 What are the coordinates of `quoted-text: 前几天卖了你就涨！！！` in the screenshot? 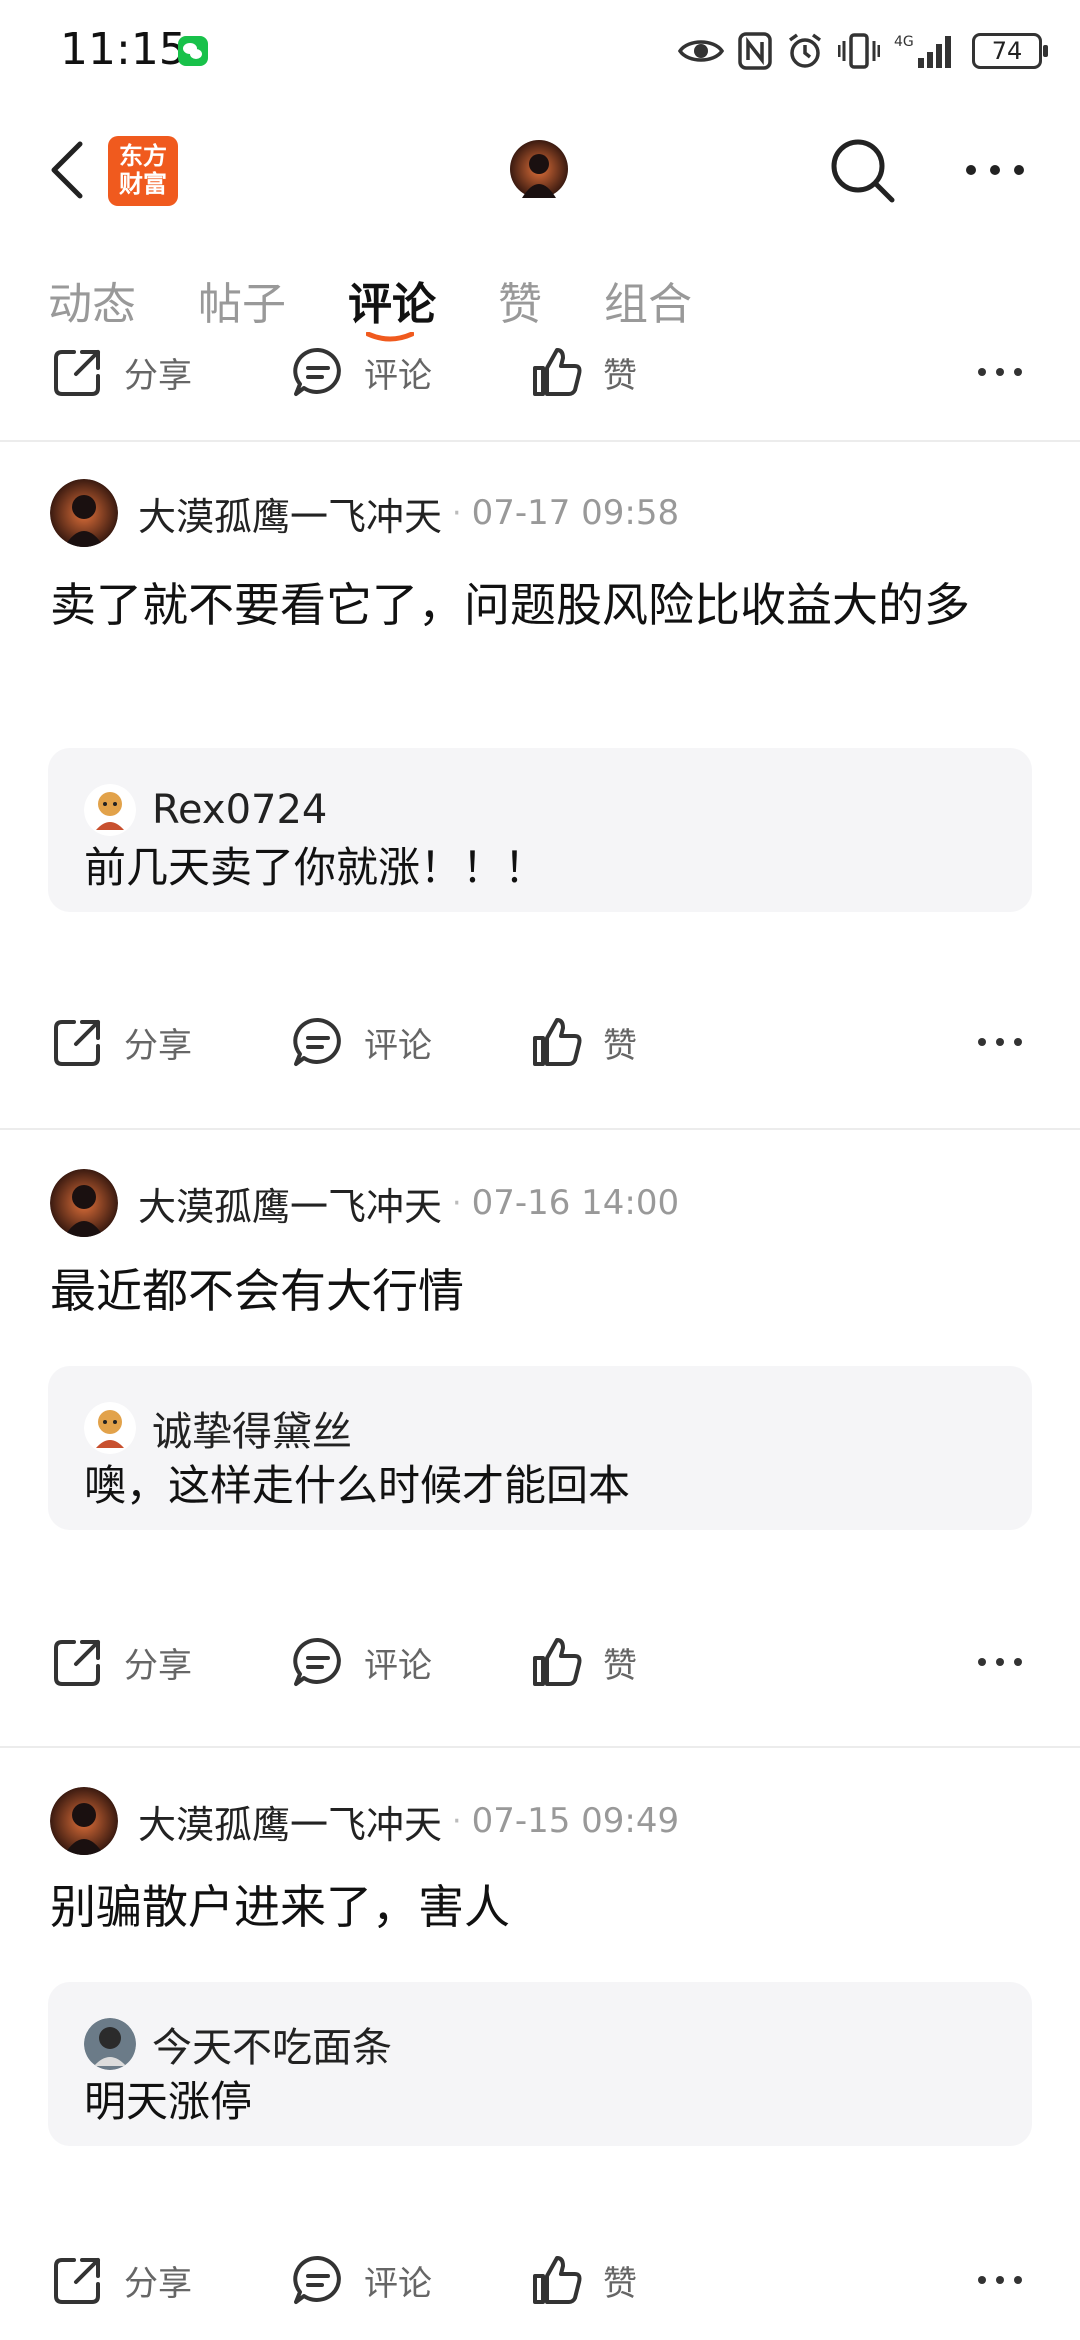 It's located at (315, 867).